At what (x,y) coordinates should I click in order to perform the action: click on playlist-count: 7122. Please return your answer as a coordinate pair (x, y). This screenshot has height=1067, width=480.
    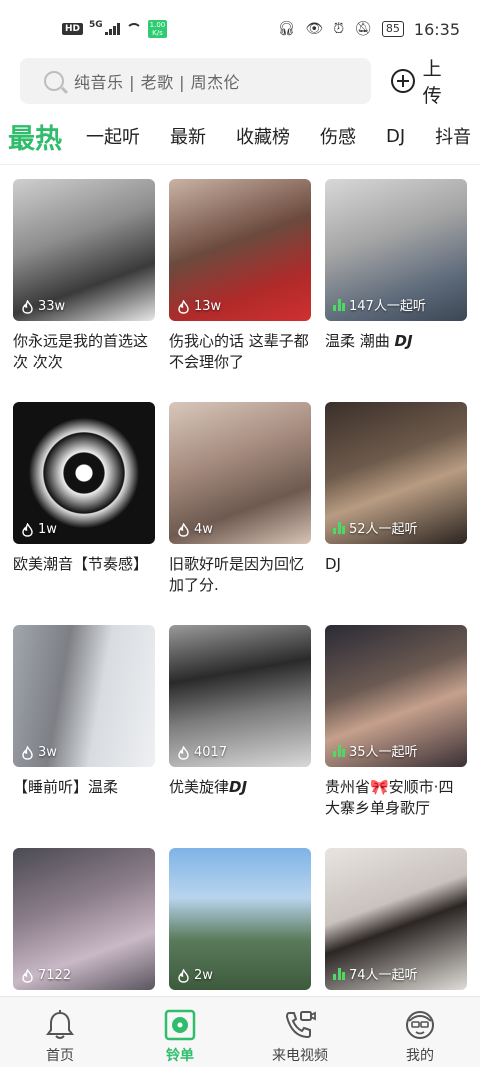
    Looking at the image, I should click on (55, 975).